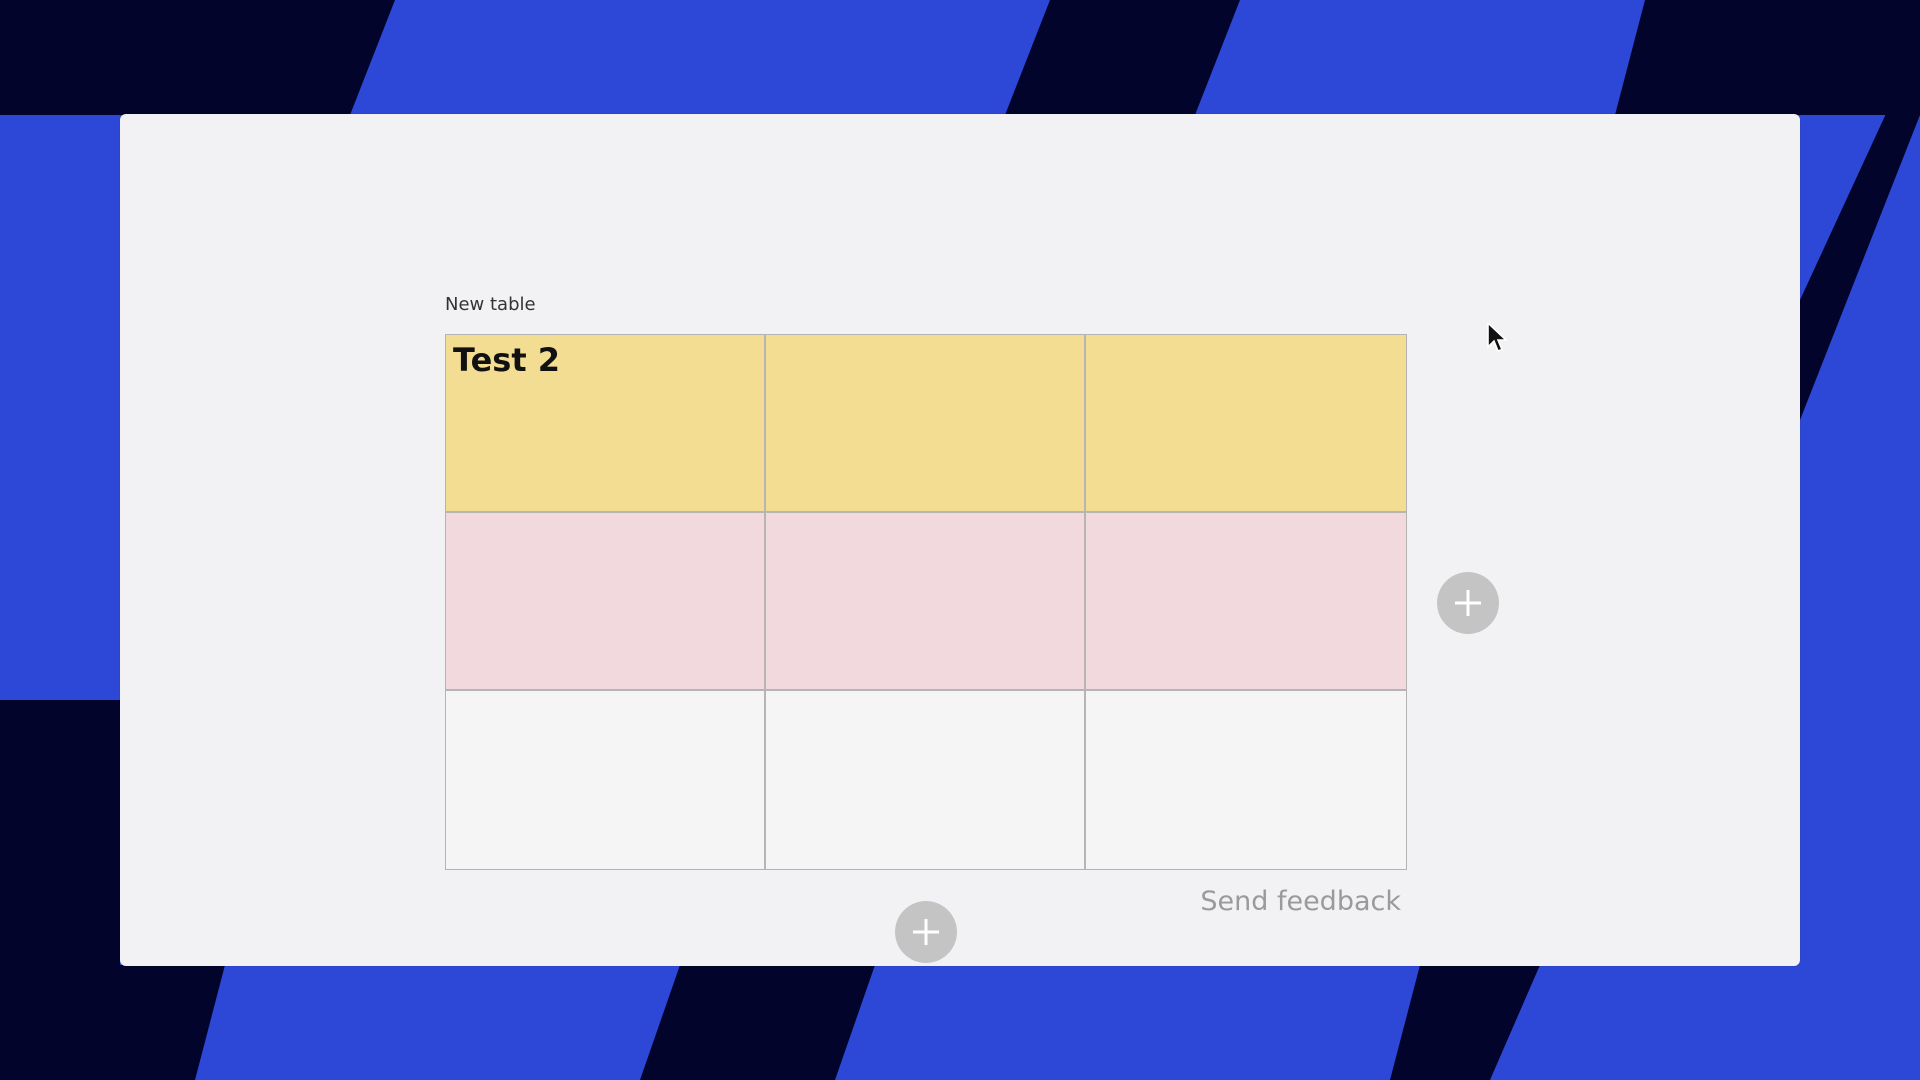  Describe the element at coordinates (926, 780) in the screenshot. I see `table-cell-r3-c2` at that location.